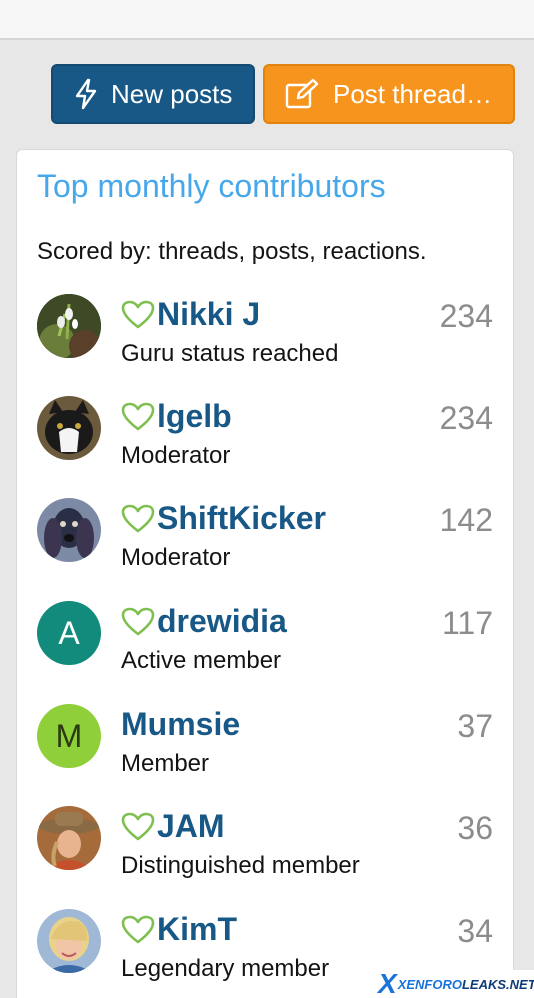 This screenshot has height=998, width=534. I want to click on list-item: lgelb Moderator 234, so click(265, 446).